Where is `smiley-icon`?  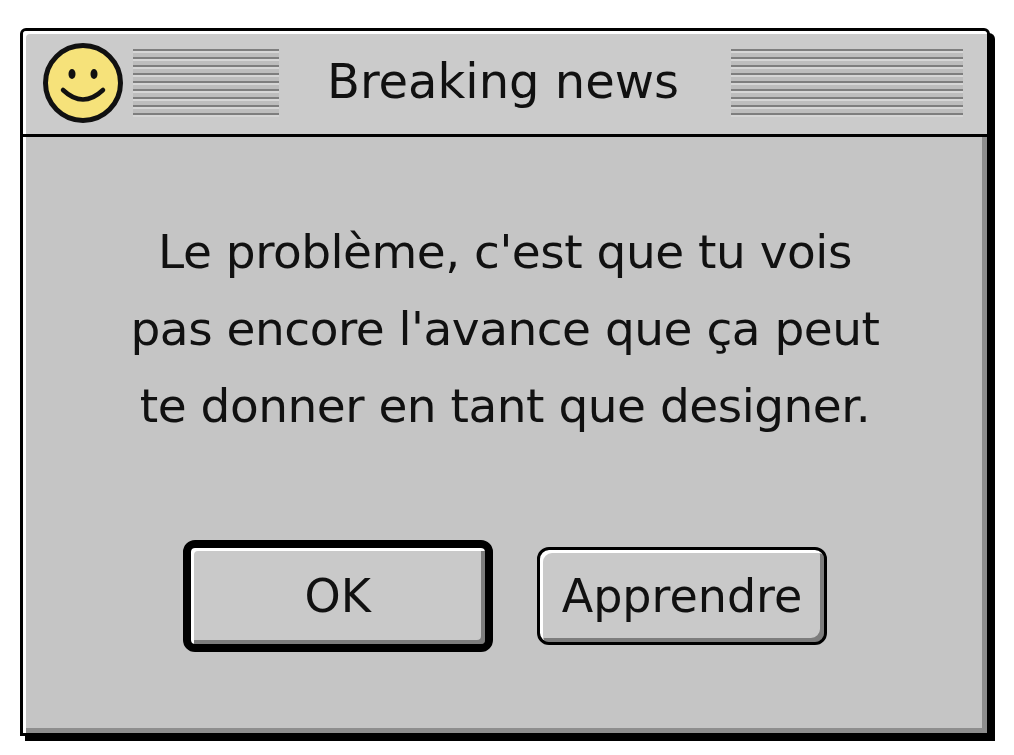
smiley-icon is located at coordinates (83, 82).